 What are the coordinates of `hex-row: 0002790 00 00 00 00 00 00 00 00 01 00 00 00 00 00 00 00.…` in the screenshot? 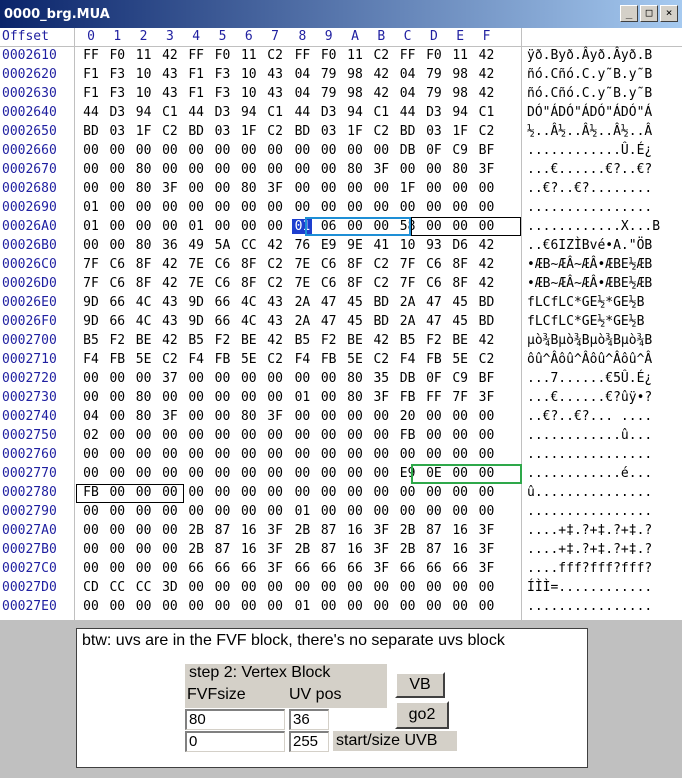 It's located at (341, 512).